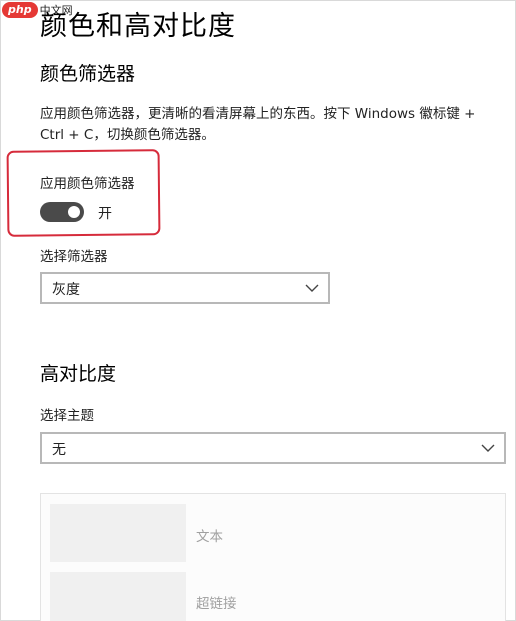  What do you see at coordinates (62, 212) in the screenshot?
I see `apply-color-filter-toggle` at bounding box center [62, 212].